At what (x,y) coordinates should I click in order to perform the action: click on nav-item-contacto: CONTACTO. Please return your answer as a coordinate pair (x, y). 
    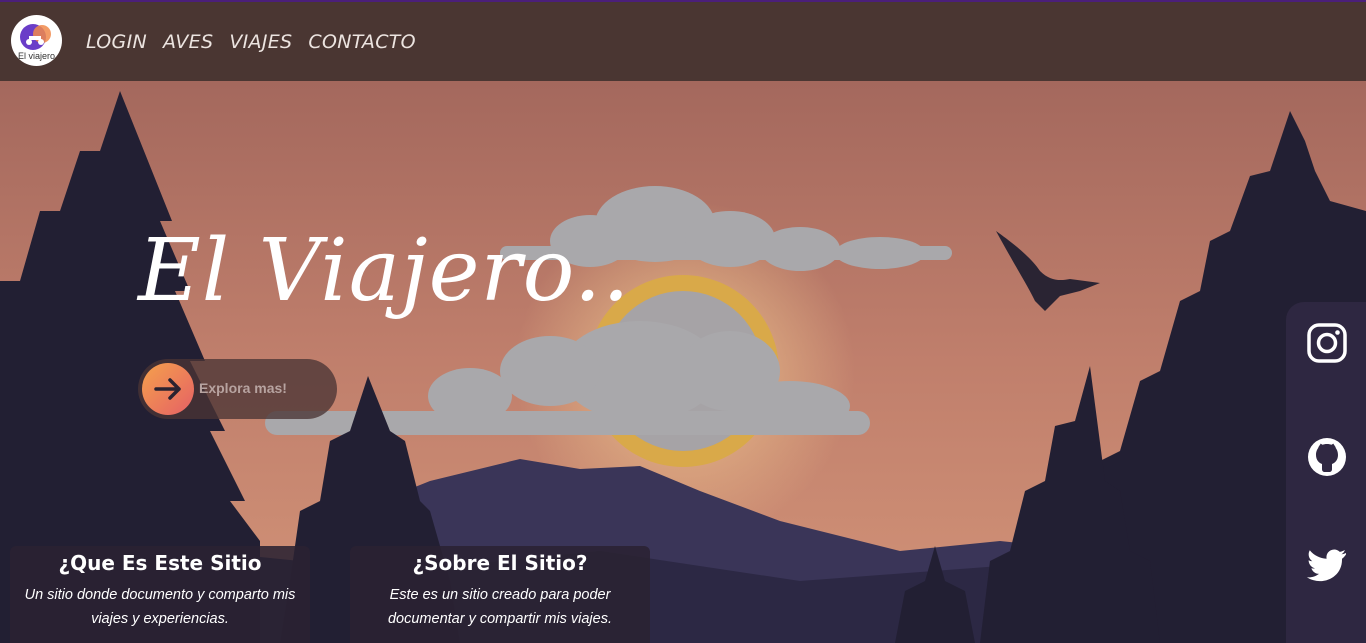
    Looking at the image, I should click on (362, 42).